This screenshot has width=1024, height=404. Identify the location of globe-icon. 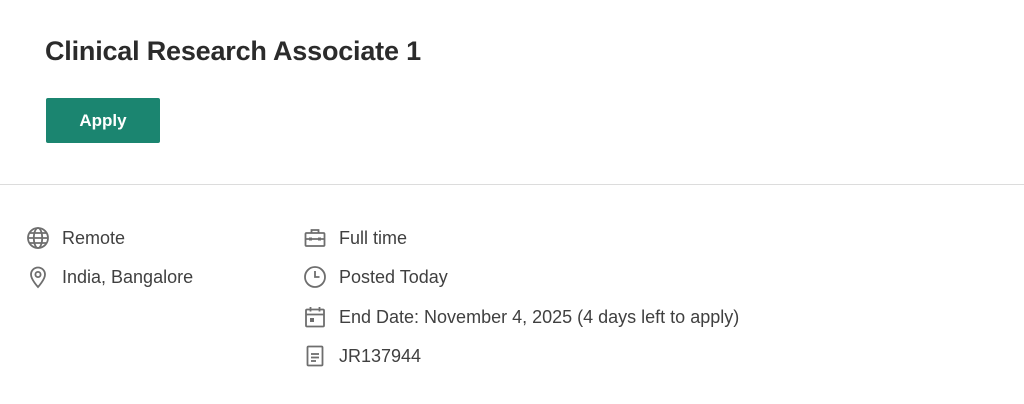
(38, 238).